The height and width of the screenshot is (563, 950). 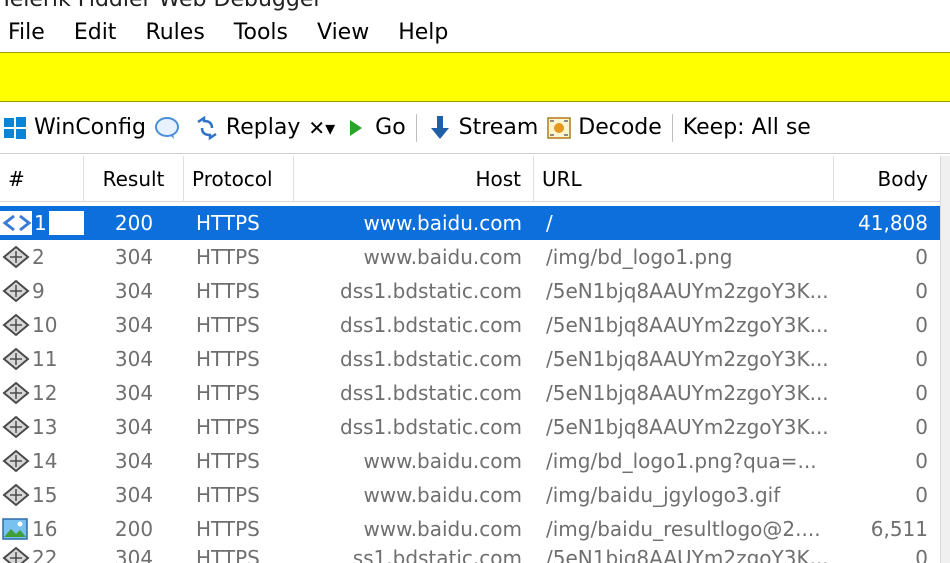 I want to click on column-header-num: #, so click(x=42, y=179).